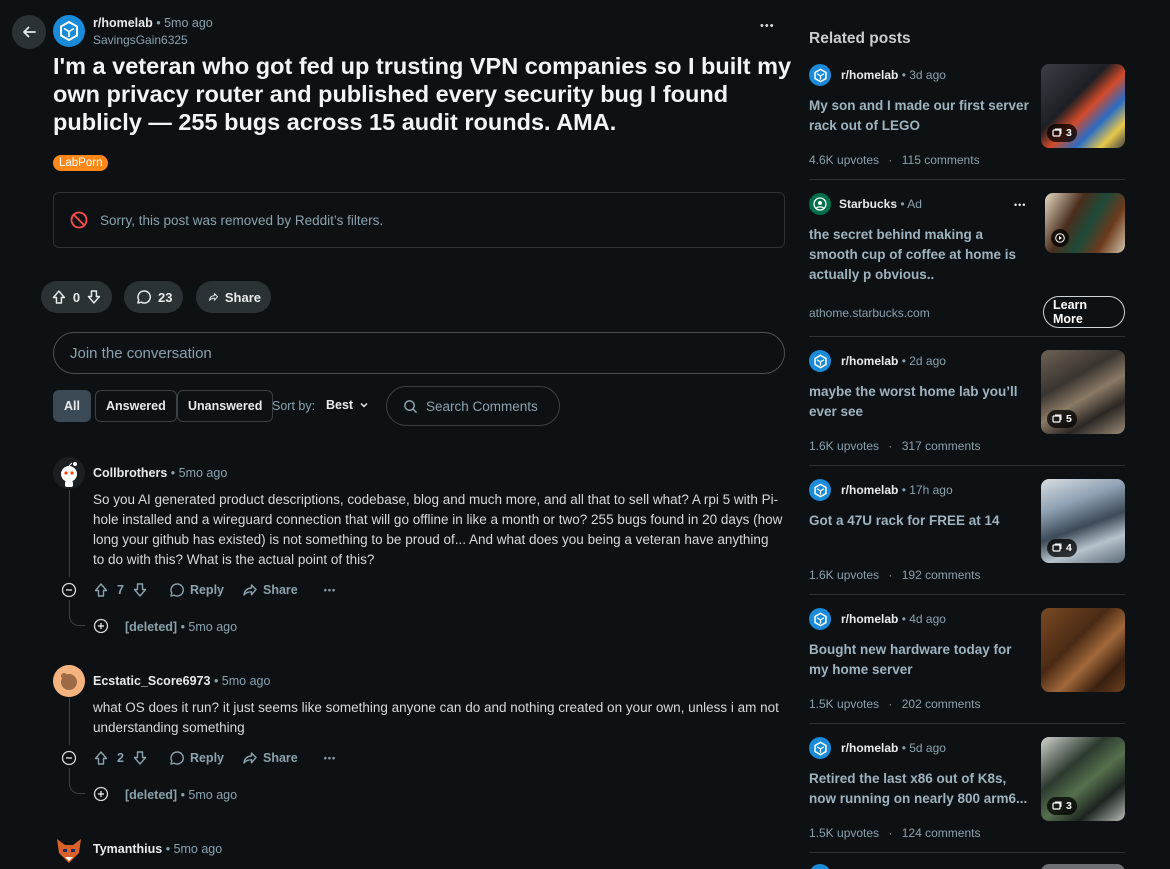  Describe the element at coordinates (72, 406) in the screenshot. I see `filter-all-button: All` at that location.